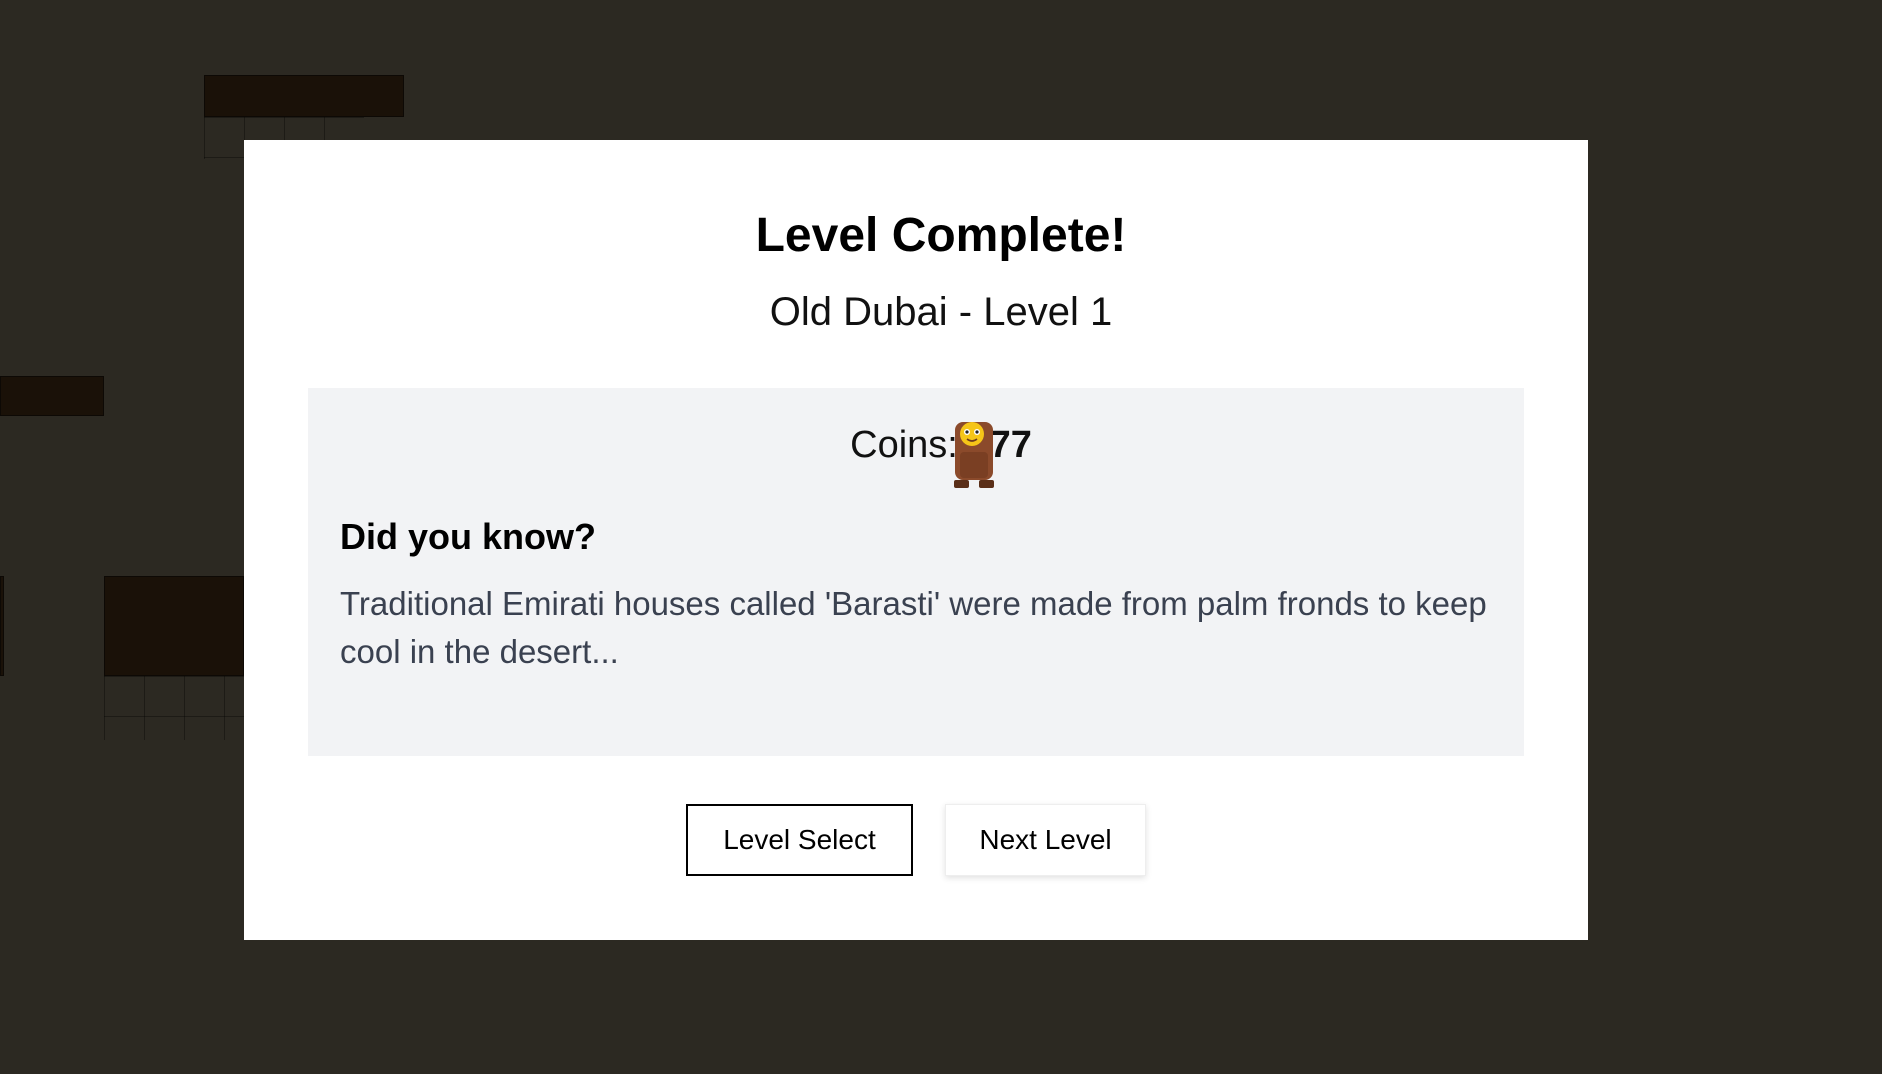  I want to click on background-grid, so click(174, 708).